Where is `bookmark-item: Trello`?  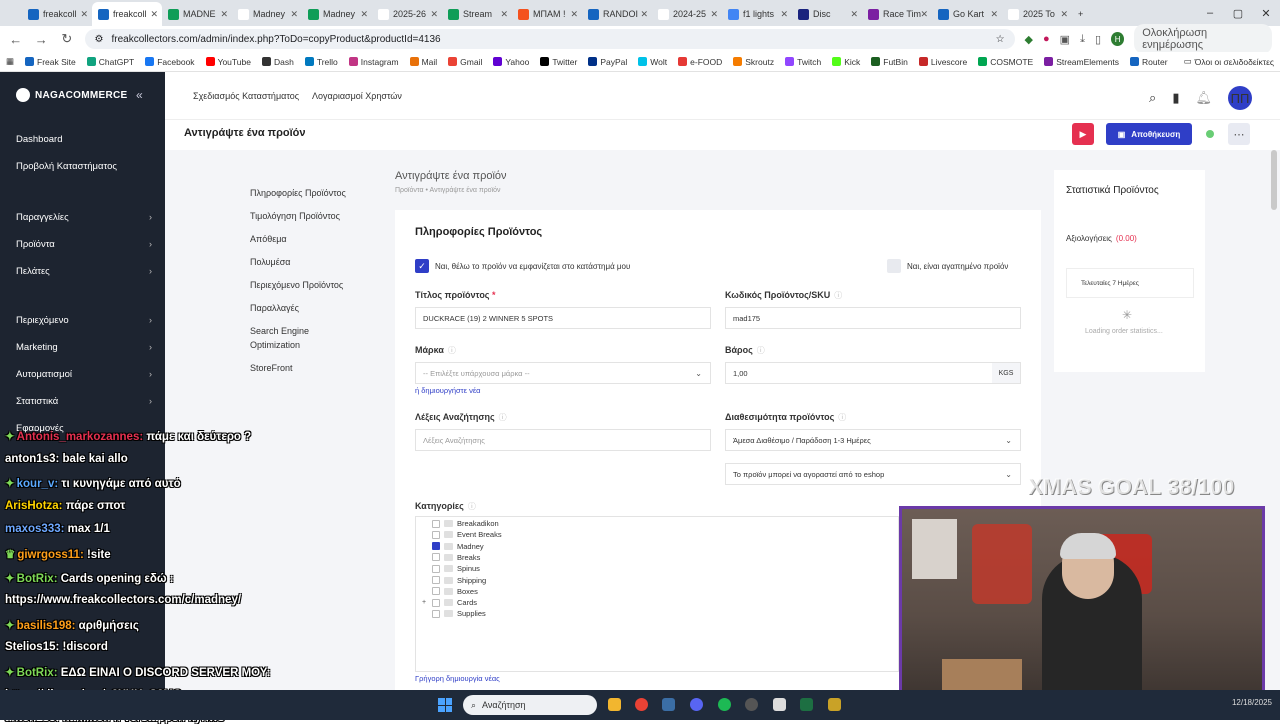
bookmark-item: Trello is located at coordinates (321, 62).